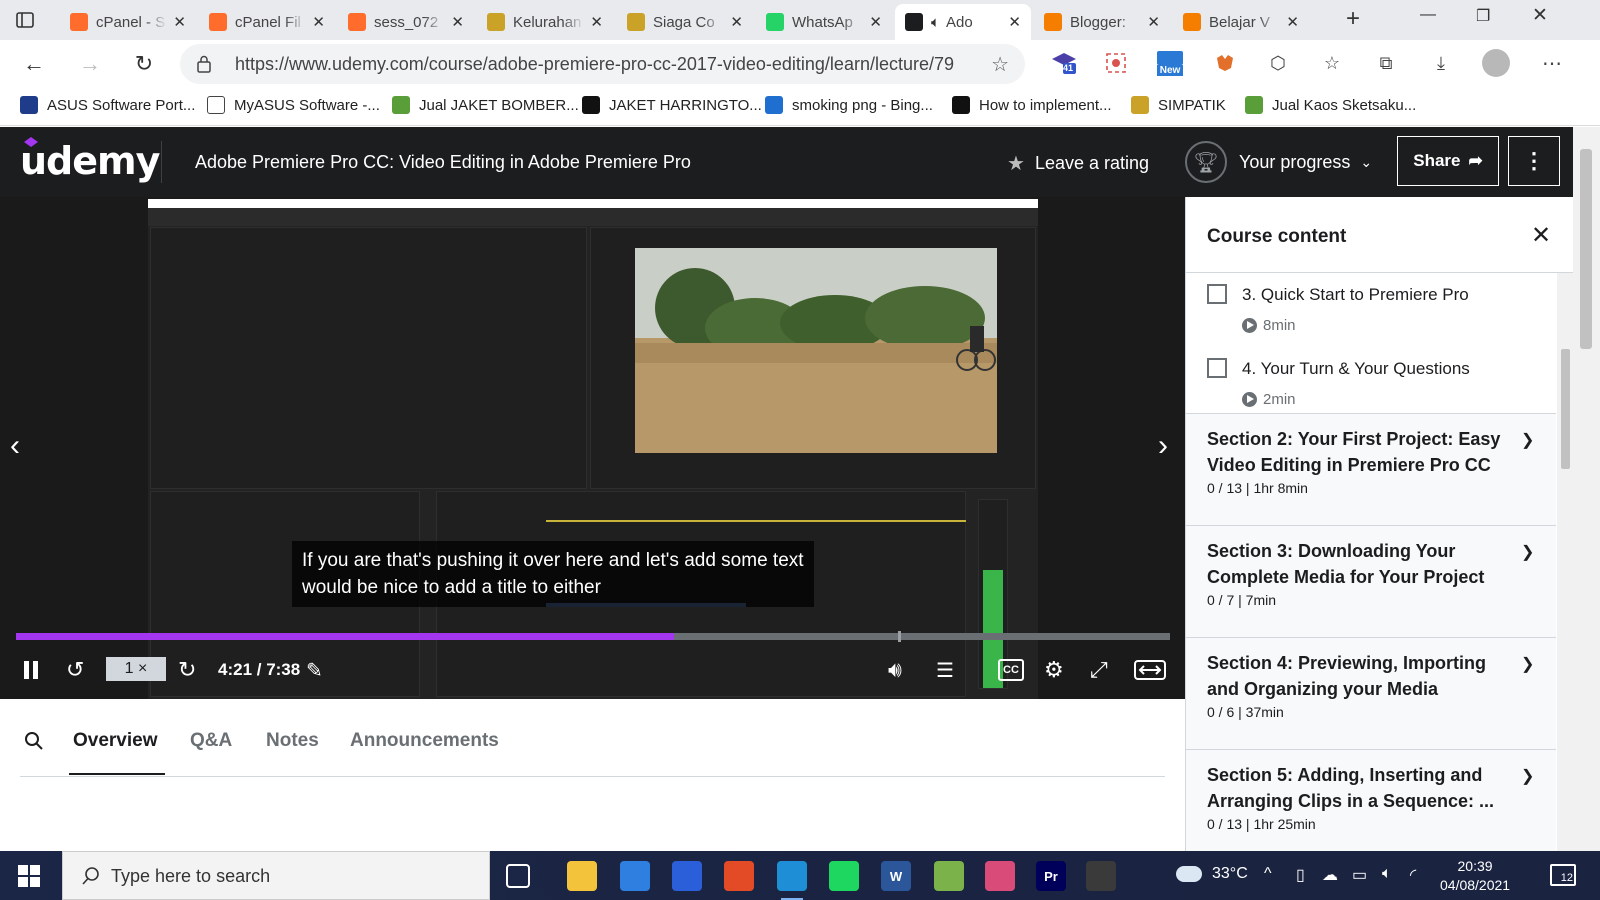 The width and height of the screenshot is (1600, 900). I want to click on device-icon: ▯, so click(1300, 875).